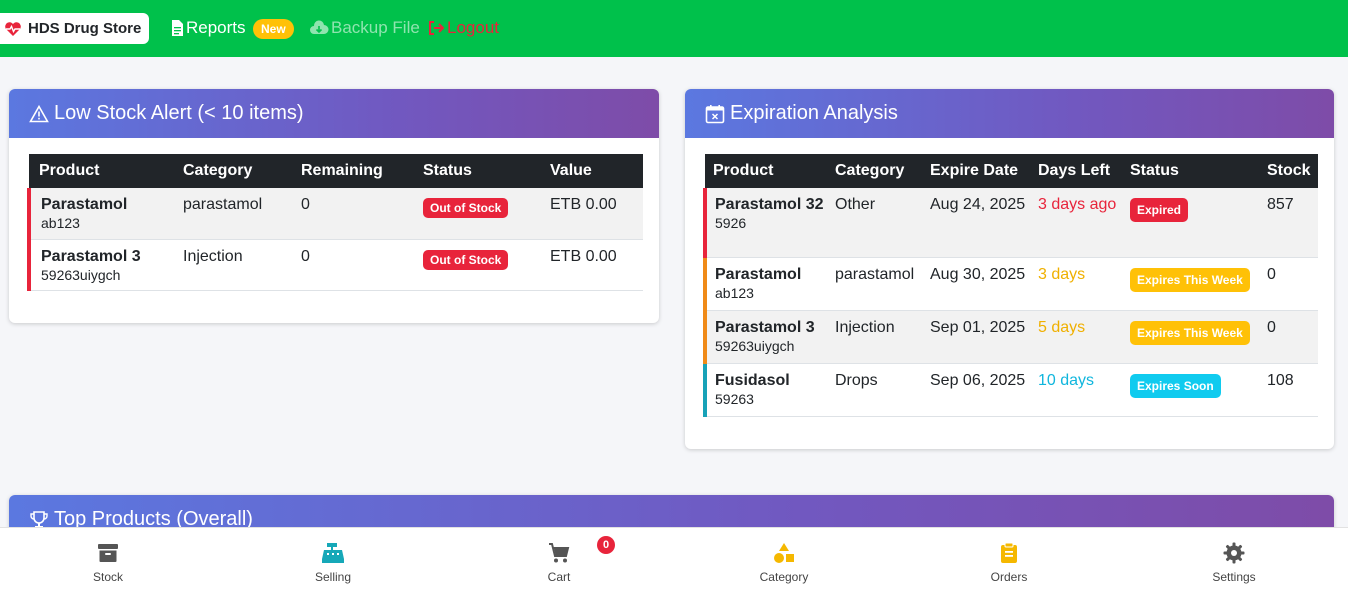 The width and height of the screenshot is (1348, 600). Describe the element at coordinates (375, 27) in the screenshot. I see `backup-label: Backup File` at that location.